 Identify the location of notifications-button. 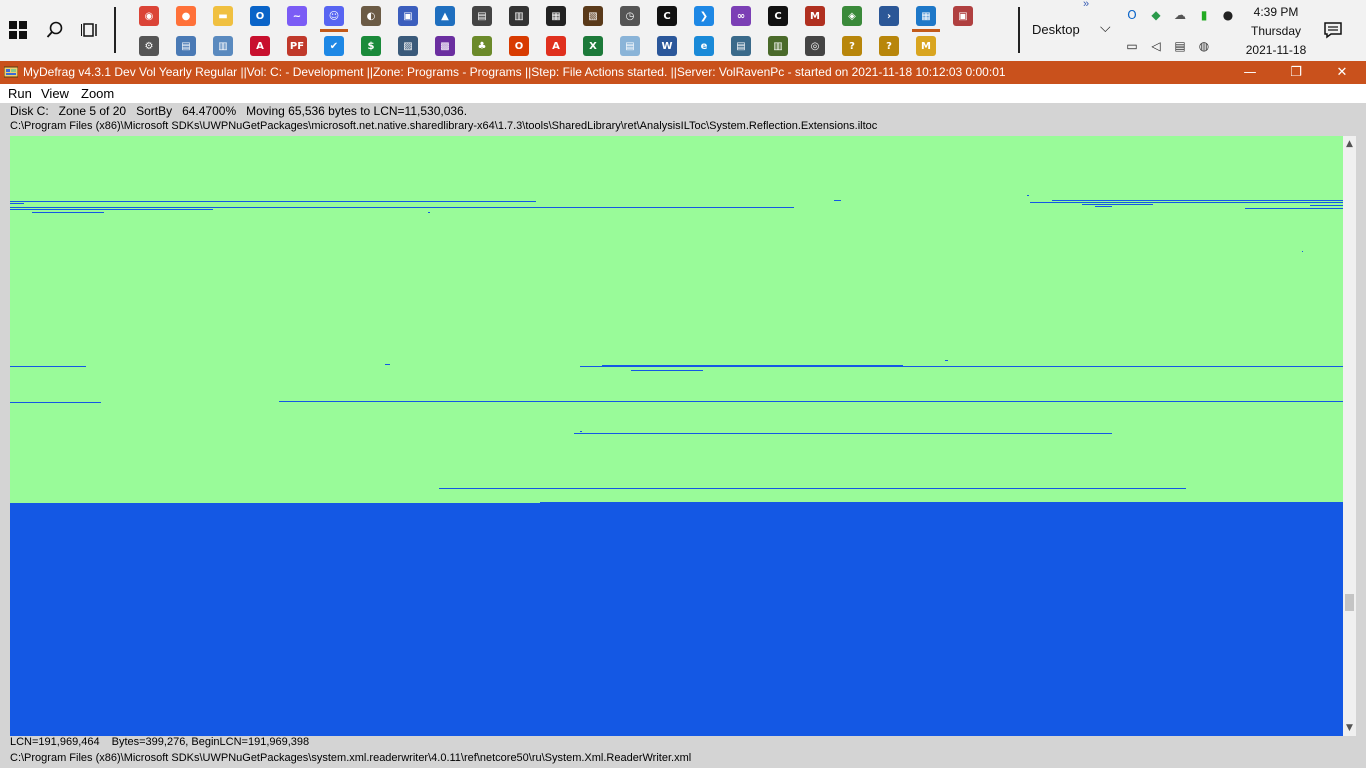
(1333, 30).